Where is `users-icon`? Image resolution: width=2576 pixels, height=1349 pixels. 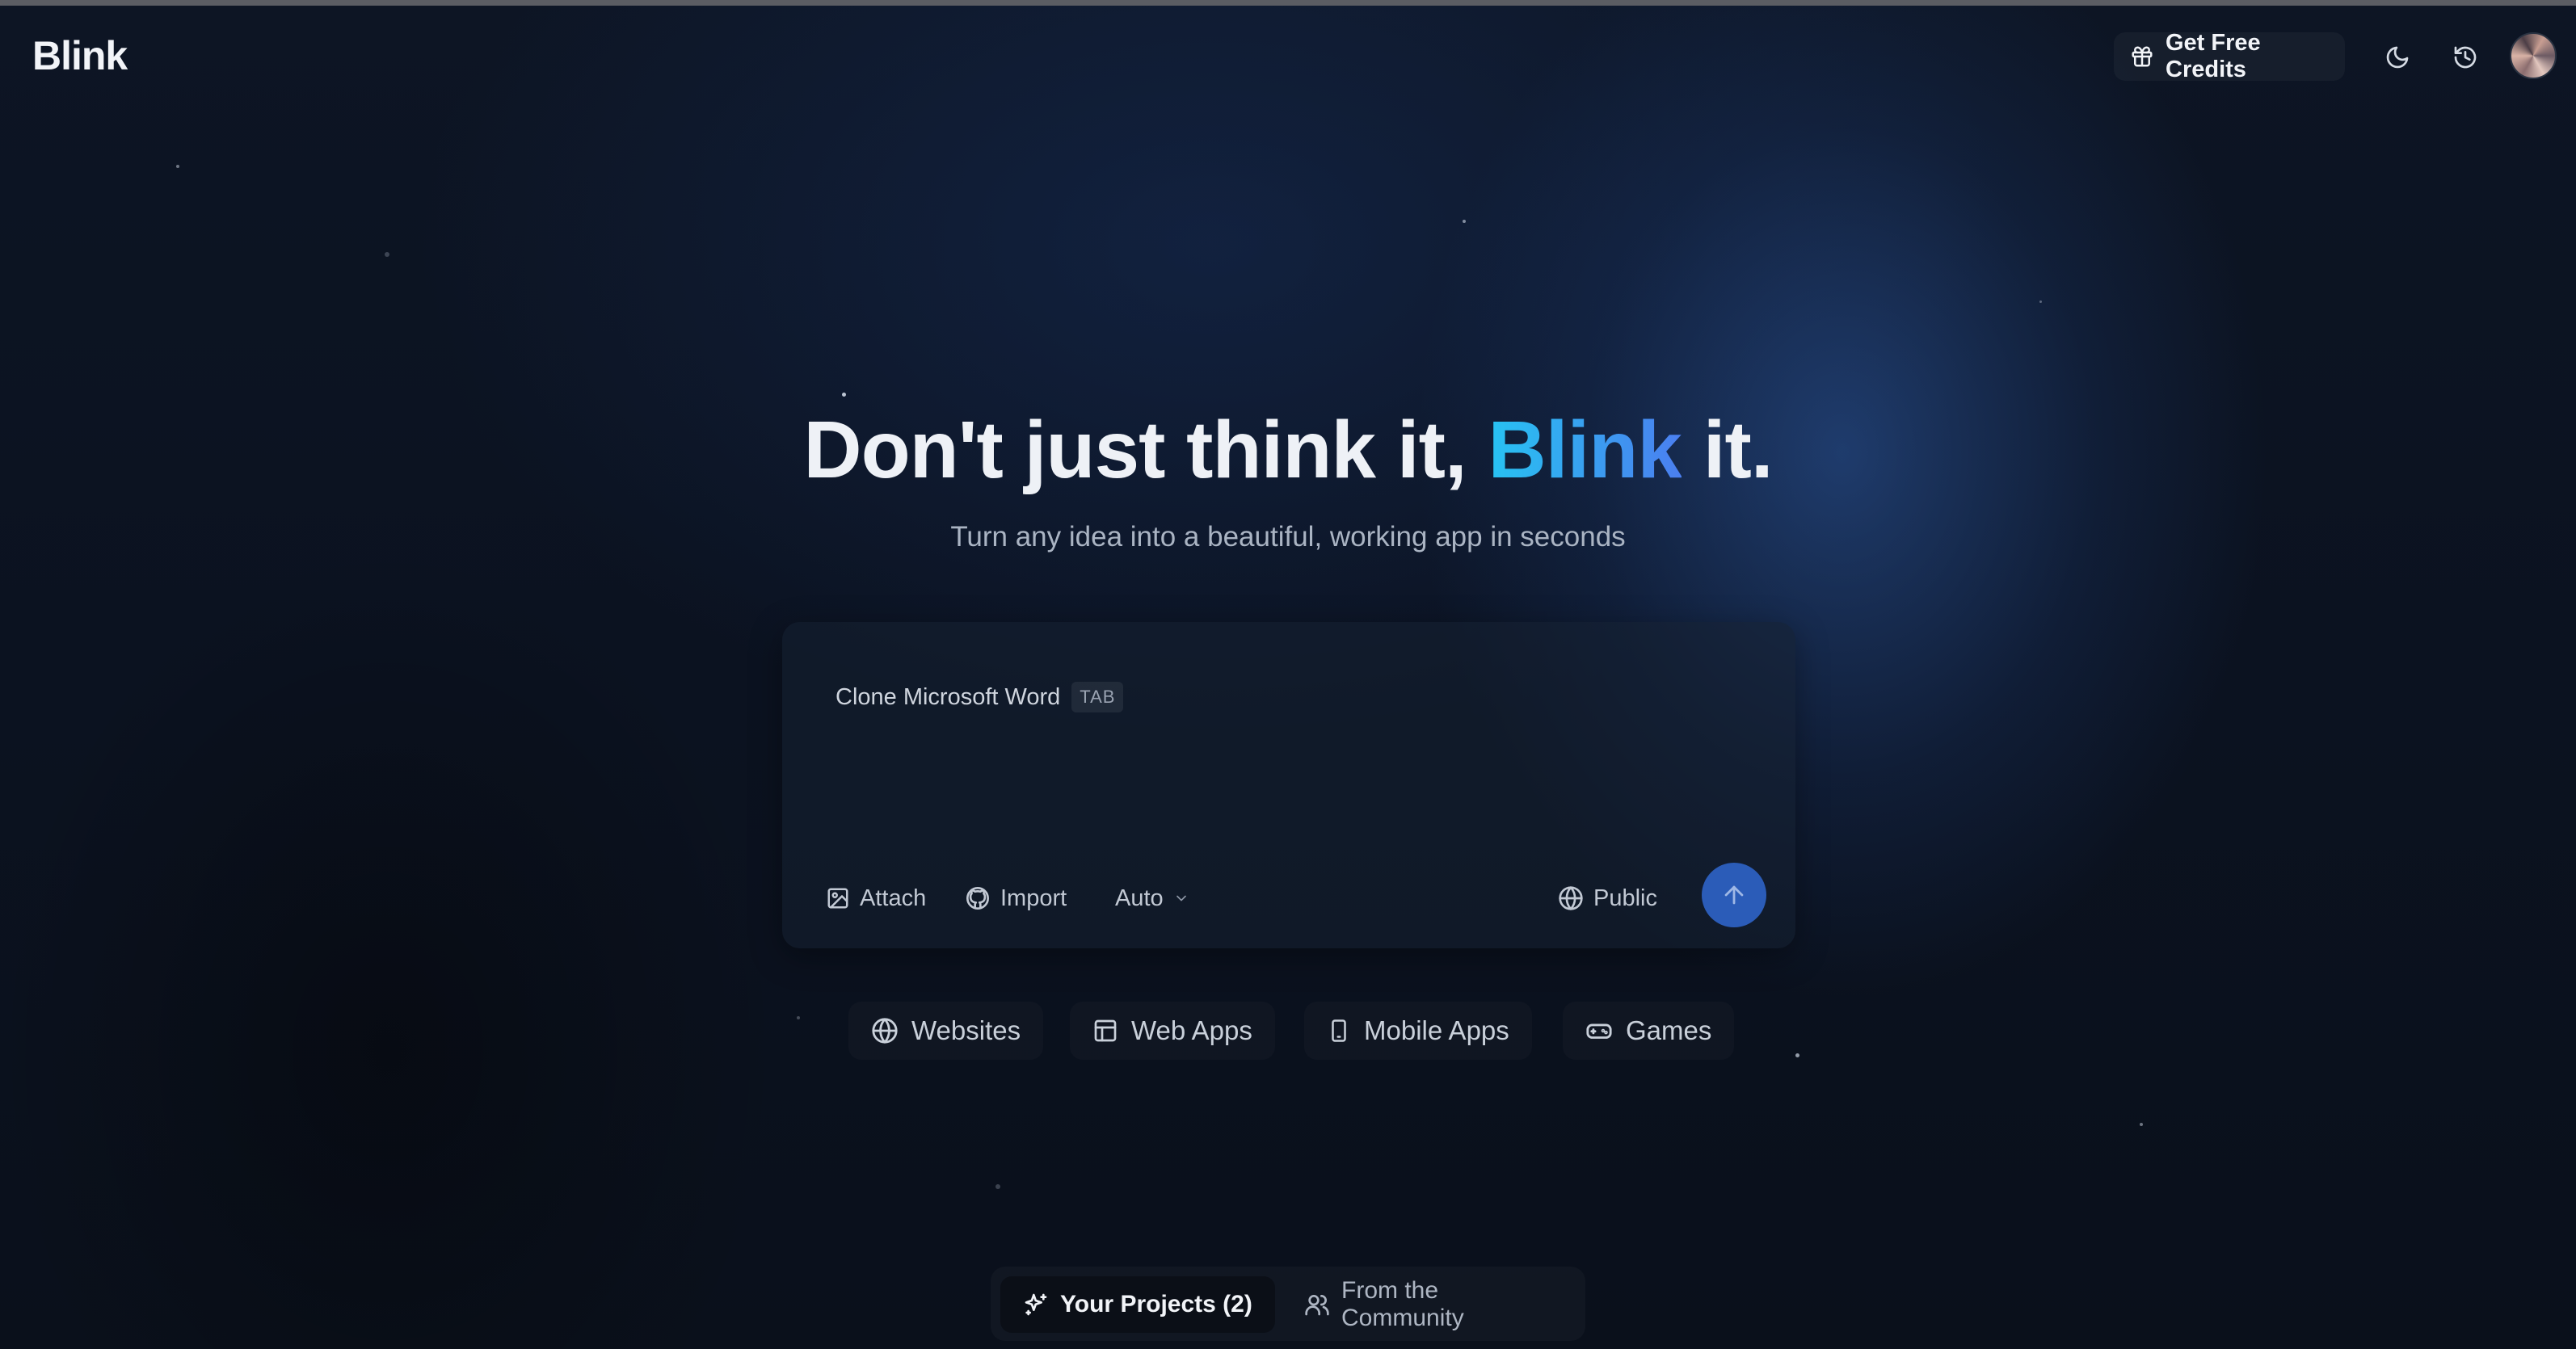
users-icon is located at coordinates (1317, 1304).